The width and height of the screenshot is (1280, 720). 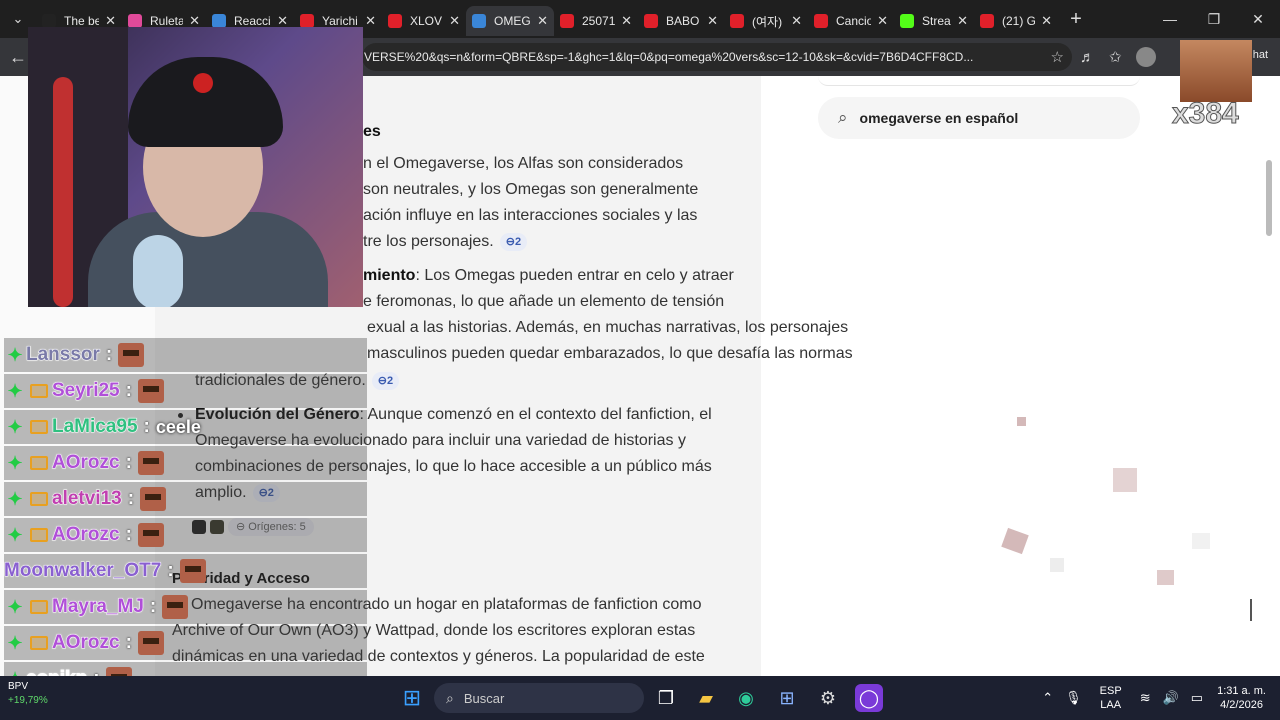 I want to click on browser-tab: 25071 ✕, so click(x=596, y=21).